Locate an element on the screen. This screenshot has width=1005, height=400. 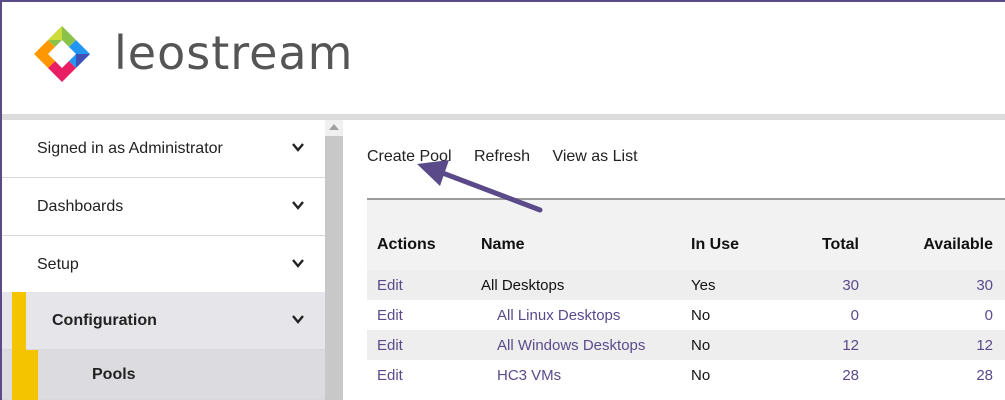
available-cell: 0 is located at coordinates (988, 315).